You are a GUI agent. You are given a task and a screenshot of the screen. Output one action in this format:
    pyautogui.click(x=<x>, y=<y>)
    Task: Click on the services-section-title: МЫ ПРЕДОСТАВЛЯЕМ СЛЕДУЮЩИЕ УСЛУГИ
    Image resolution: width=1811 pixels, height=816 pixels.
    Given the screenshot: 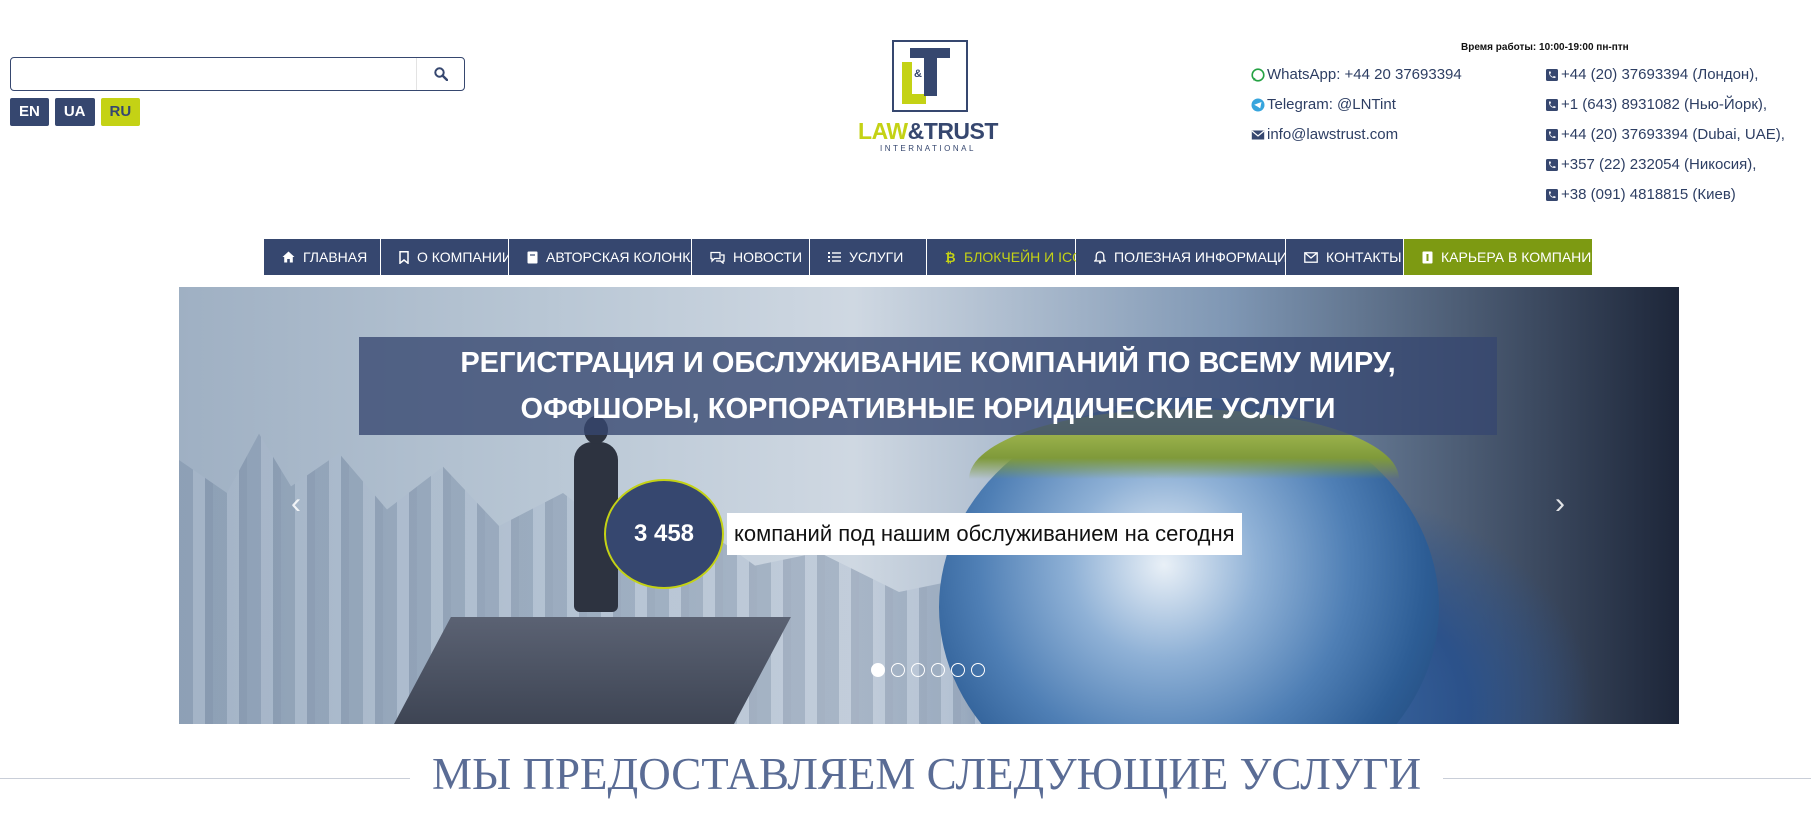 What is the action you would take?
    pyautogui.click(x=927, y=774)
    